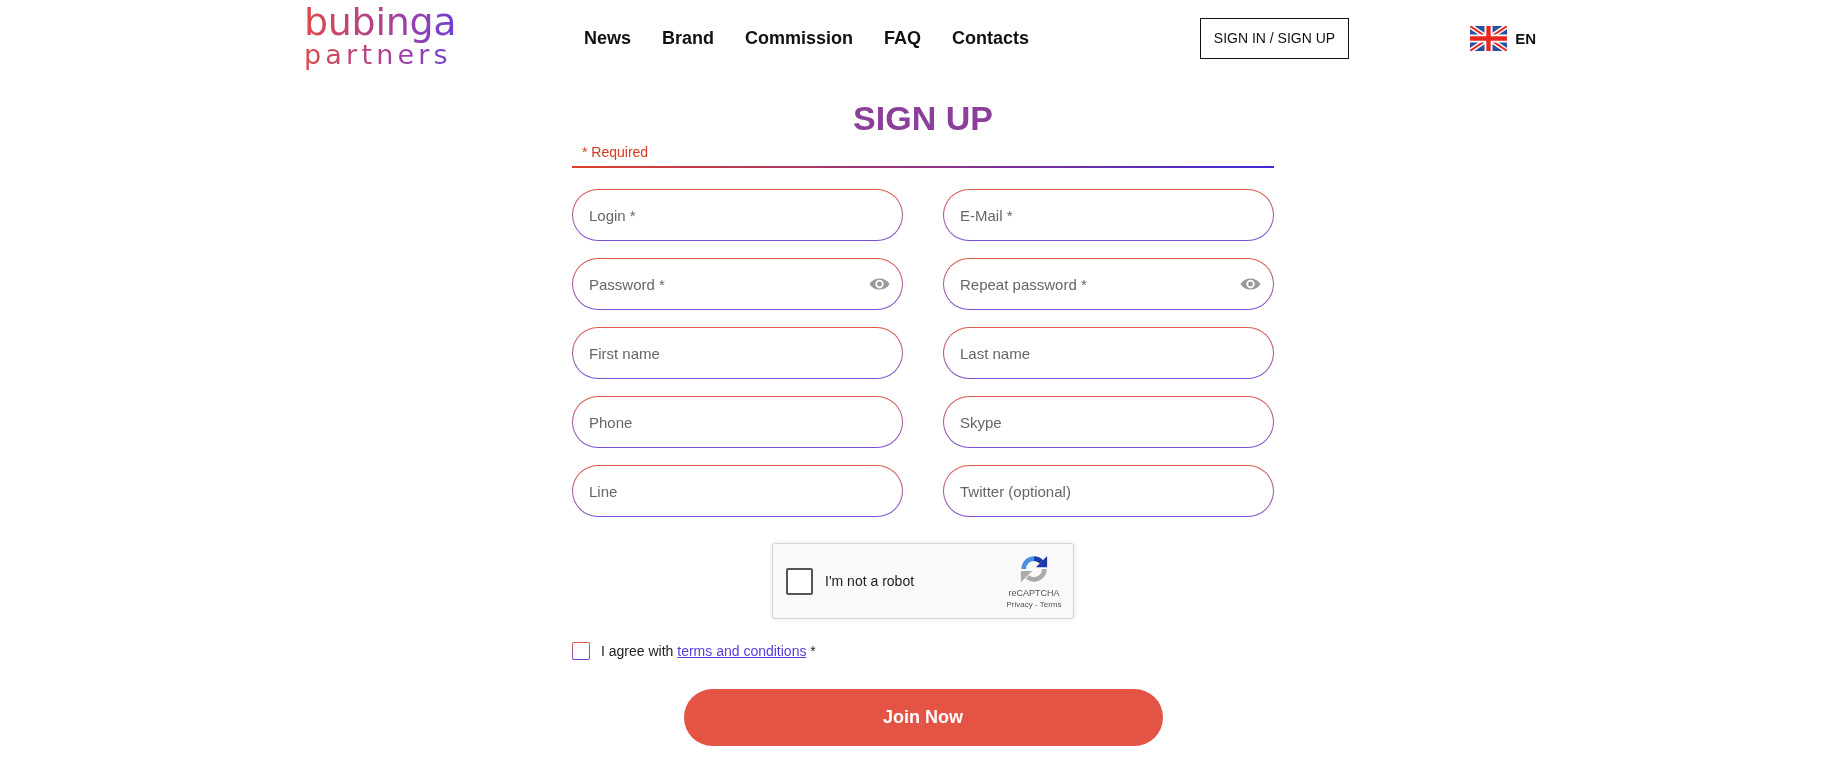  Describe the element at coordinates (688, 38) in the screenshot. I see `nav-link: Brand` at that location.